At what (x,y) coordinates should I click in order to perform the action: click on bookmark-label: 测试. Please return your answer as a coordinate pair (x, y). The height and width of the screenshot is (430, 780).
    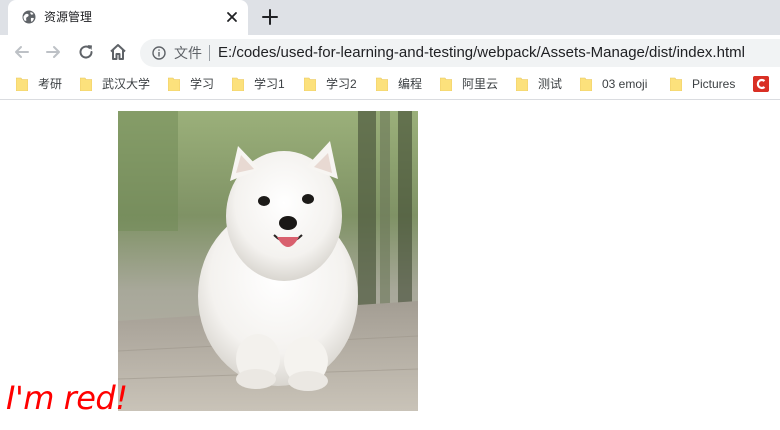
    Looking at the image, I should click on (550, 84).